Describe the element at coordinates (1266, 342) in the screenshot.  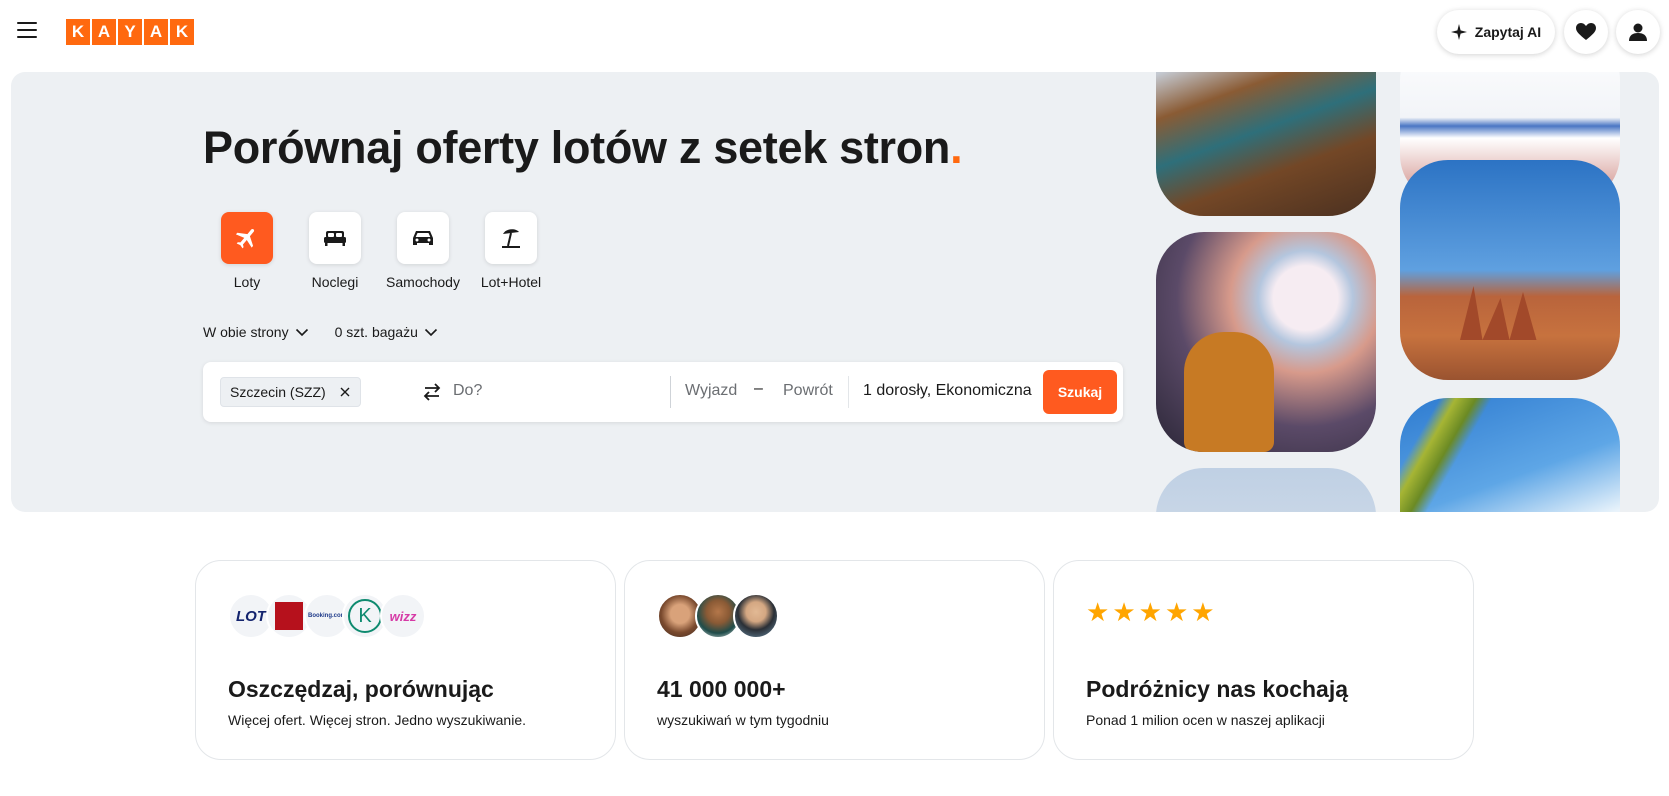
I see `photo-girl-at-airplane-window` at that location.